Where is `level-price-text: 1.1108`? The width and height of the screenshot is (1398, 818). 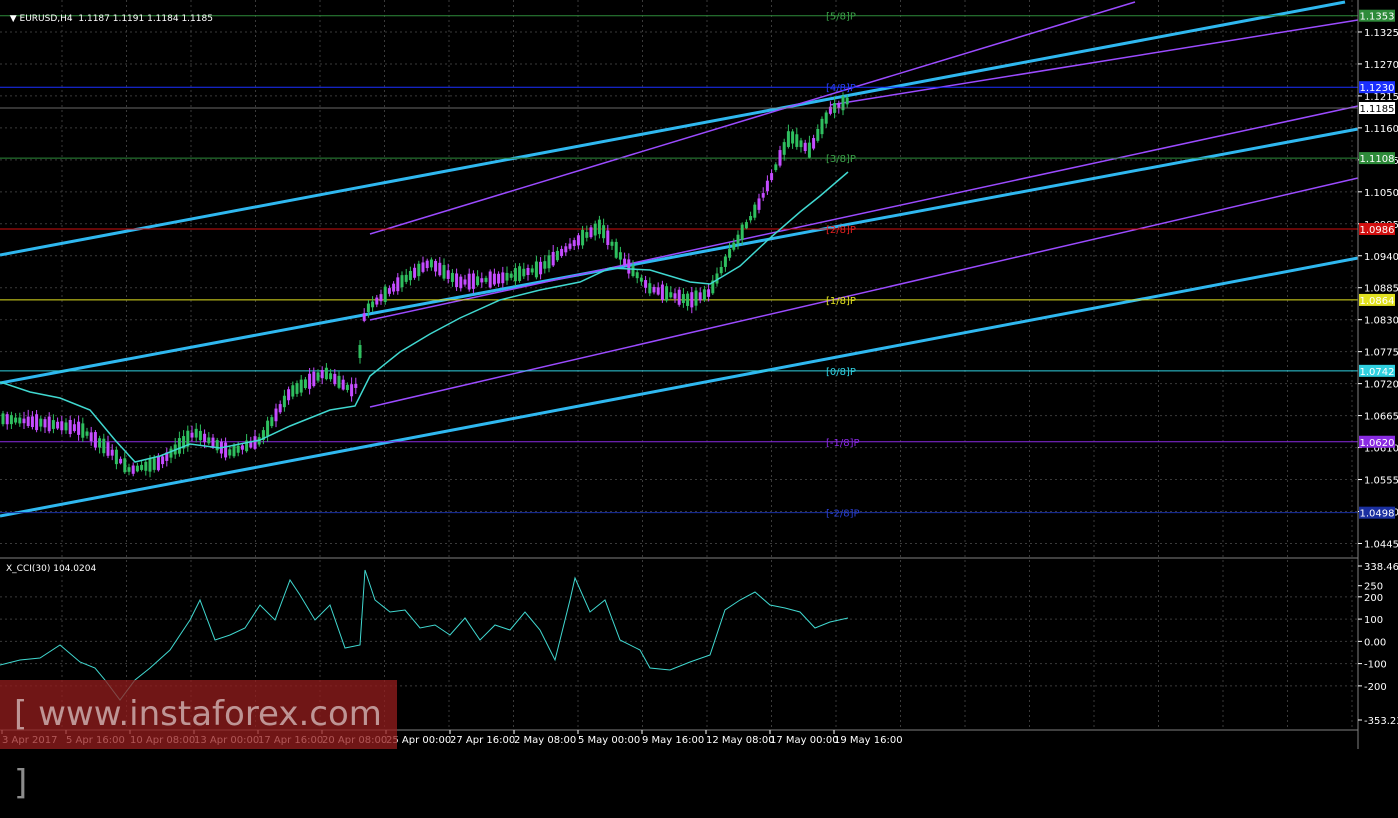
level-price-text: 1.1108 is located at coordinates (1377, 159).